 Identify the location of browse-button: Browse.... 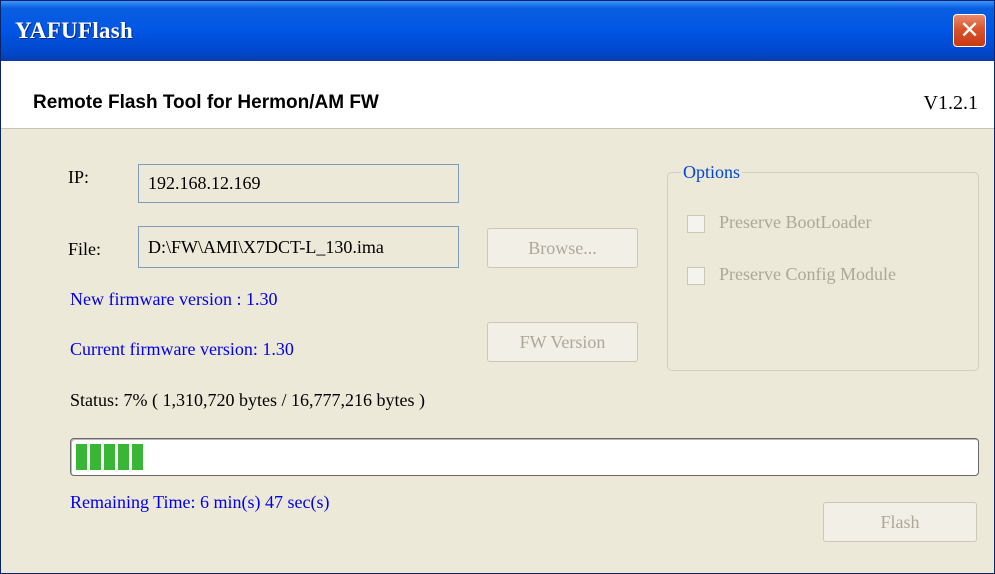
(562, 248).